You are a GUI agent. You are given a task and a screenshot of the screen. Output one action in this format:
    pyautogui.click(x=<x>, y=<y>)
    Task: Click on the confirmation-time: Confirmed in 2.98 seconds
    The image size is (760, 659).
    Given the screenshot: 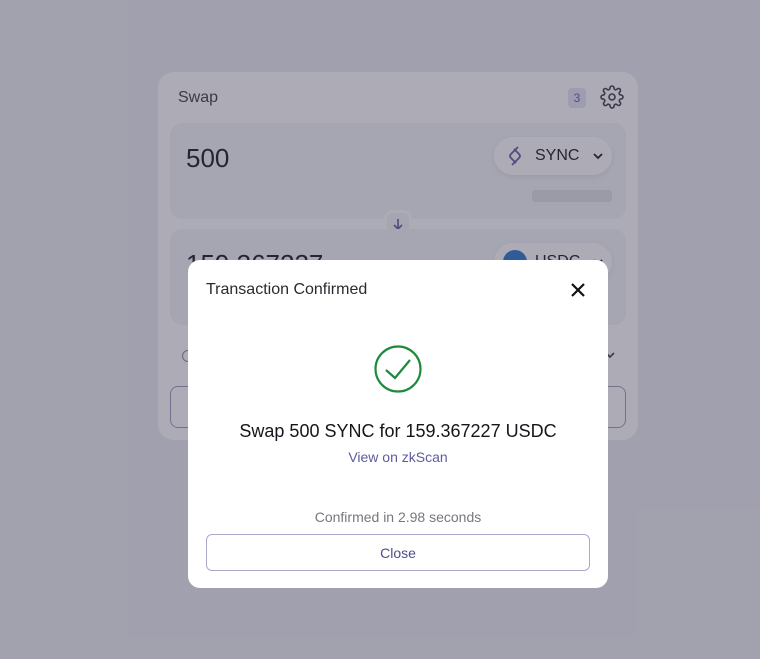 What is the action you would take?
    pyautogui.click(x=398, y=517)
    